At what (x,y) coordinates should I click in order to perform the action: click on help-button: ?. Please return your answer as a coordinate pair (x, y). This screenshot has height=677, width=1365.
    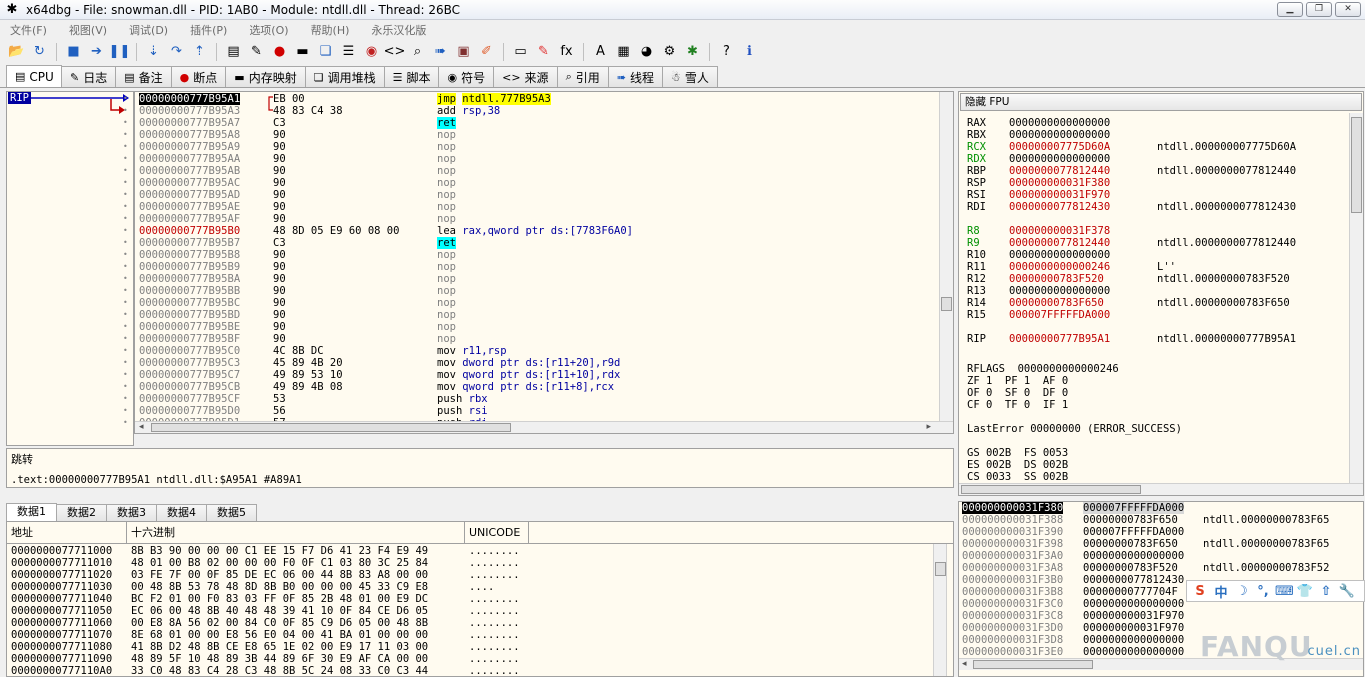
    Looking at the image, I should click on (726, 51).